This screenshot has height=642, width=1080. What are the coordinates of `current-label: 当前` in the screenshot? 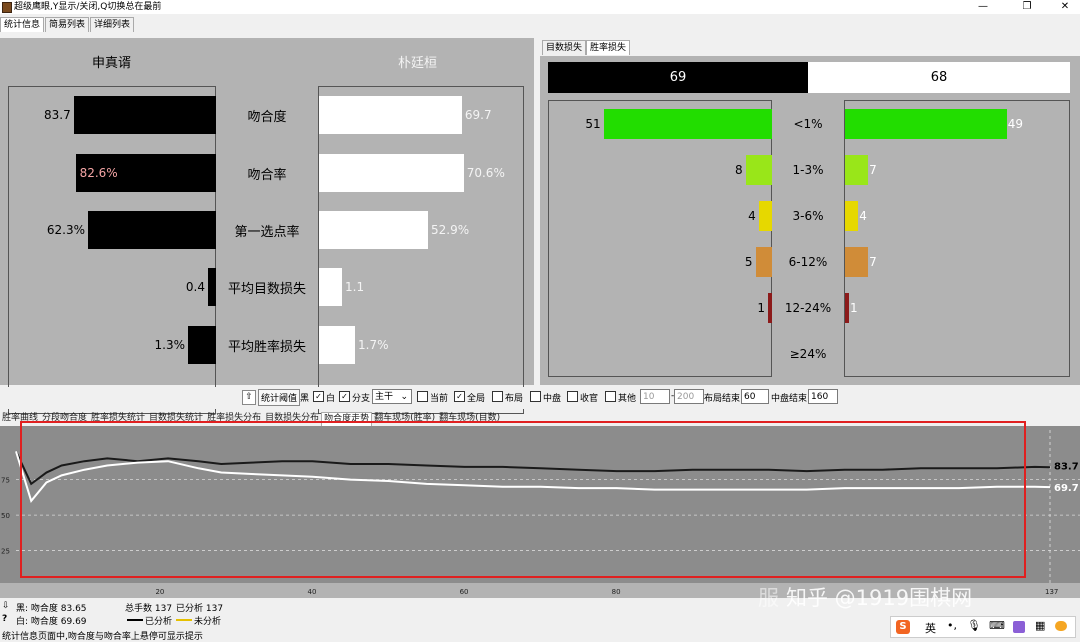 It's located at (439, 399).